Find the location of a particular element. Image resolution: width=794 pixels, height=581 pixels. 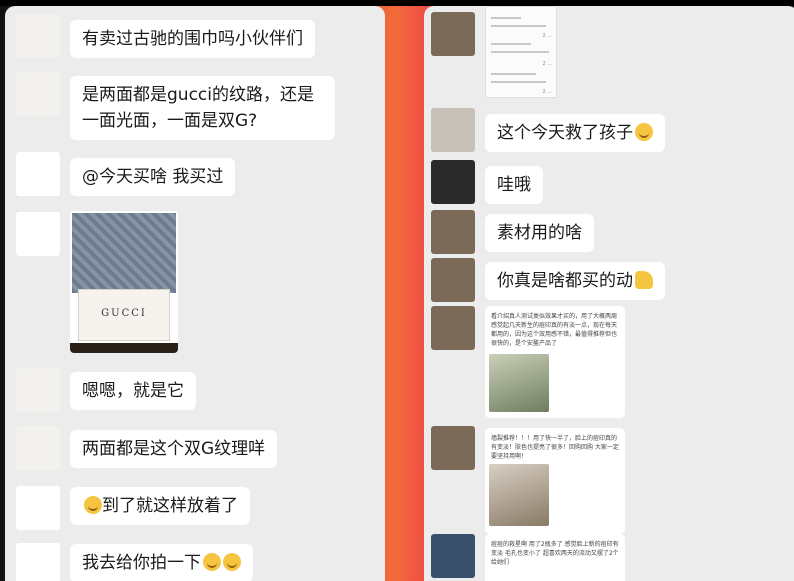

chat-bubble: 有卖过古驰的围巾吗小伙伴们 is located at coordinates (192, 39).